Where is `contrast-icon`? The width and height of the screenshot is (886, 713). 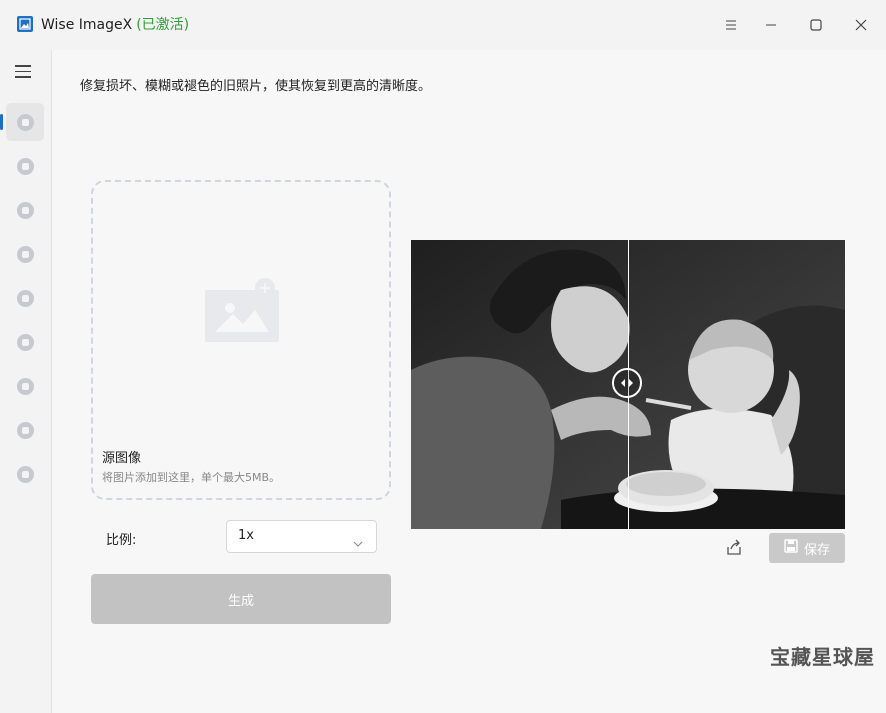 contrast-icon is located at coordinates (25, 386).